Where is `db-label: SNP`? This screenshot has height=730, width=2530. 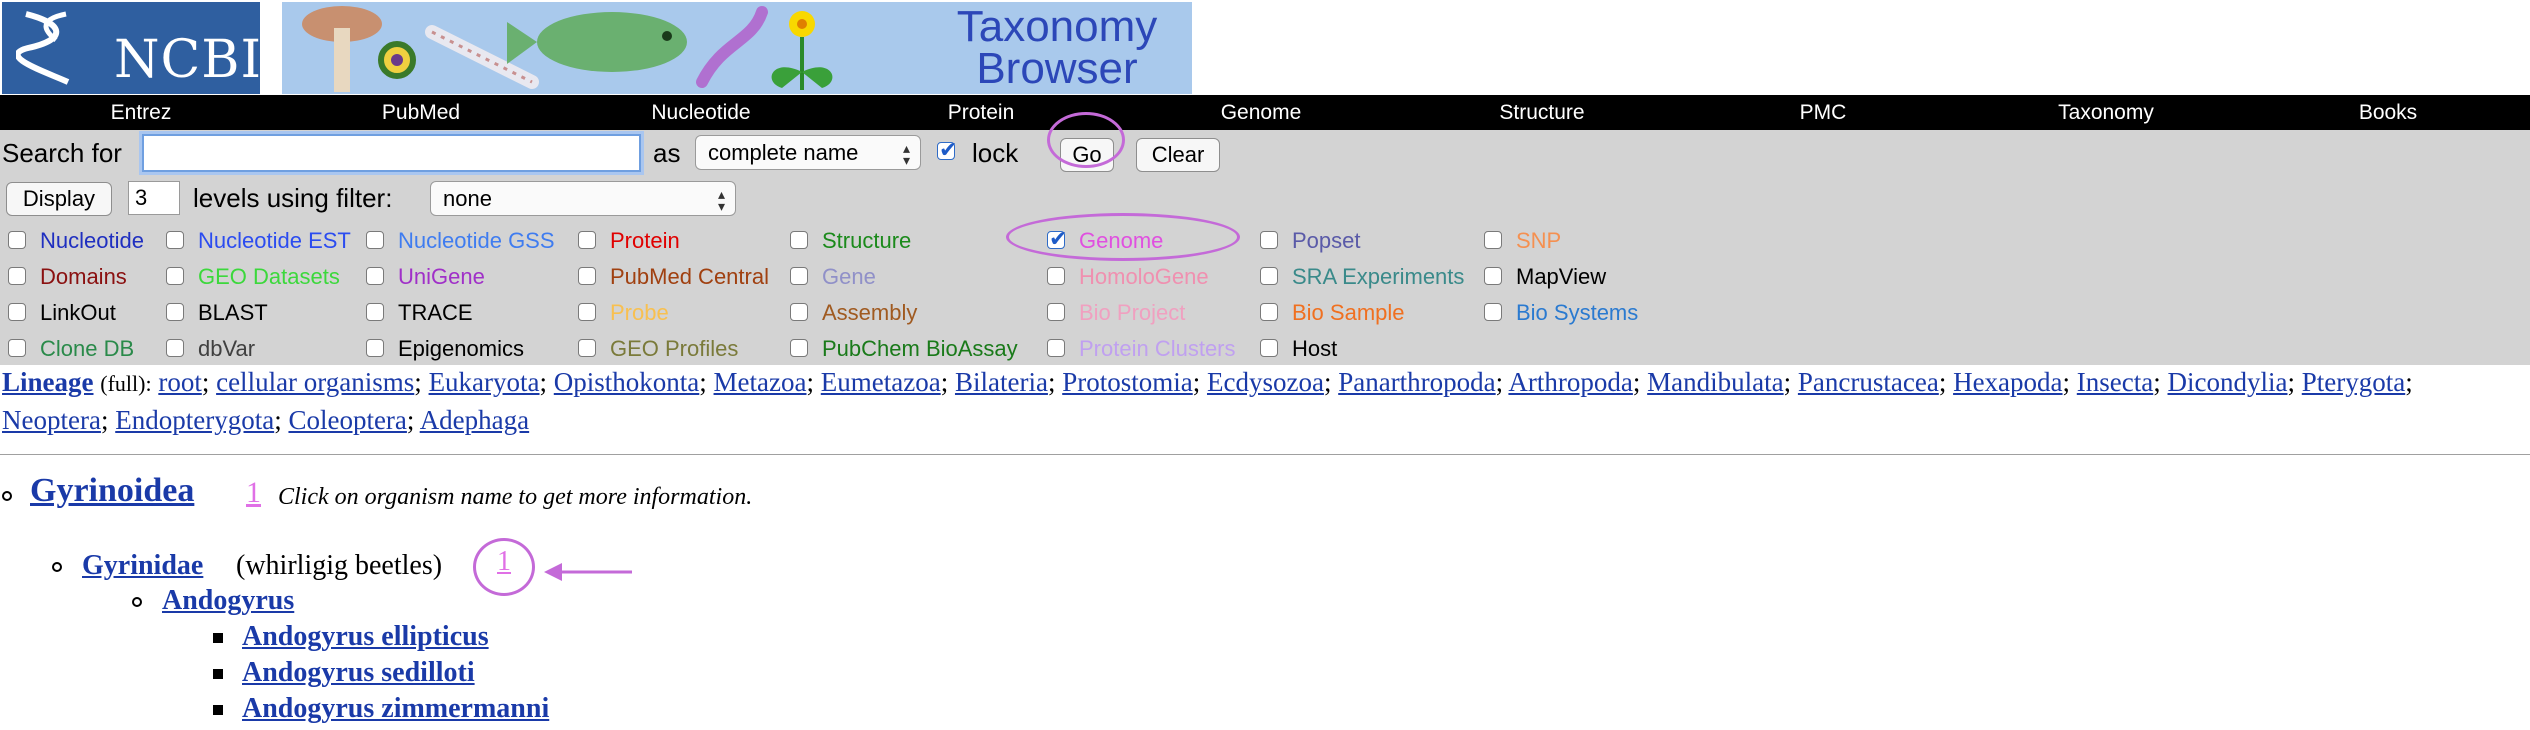
db-label: SNP is located at coordinates (1538, 241).